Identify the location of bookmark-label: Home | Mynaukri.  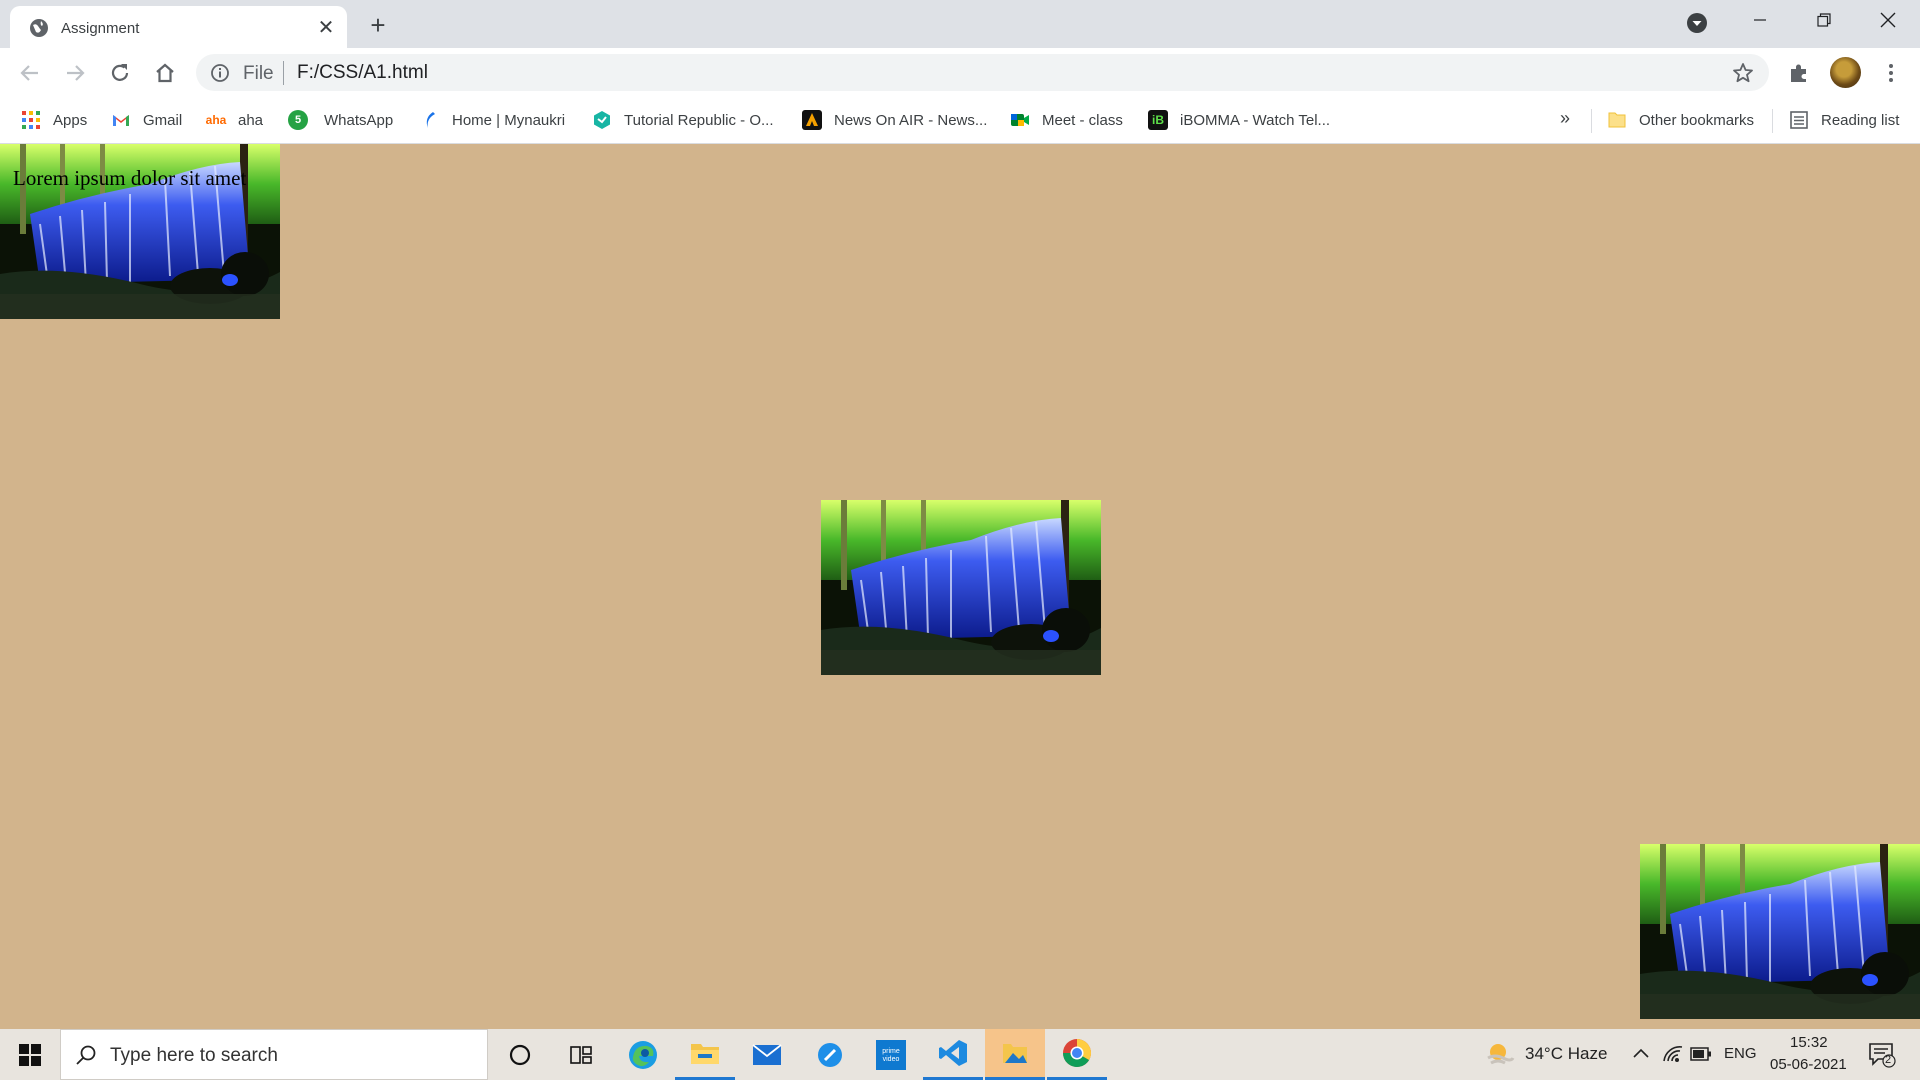
(509, 120).